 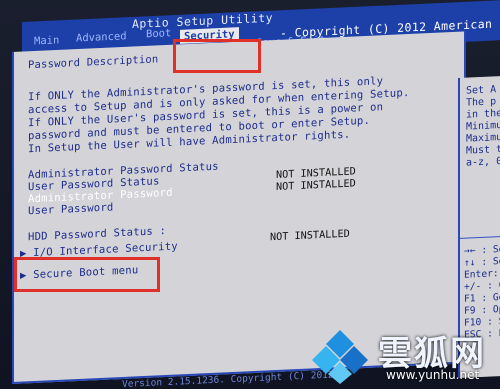 What do you see at coordinates (71, 209) in the screenshot?
I see `user-password-item: User Password` at bounding box center [71, 209].